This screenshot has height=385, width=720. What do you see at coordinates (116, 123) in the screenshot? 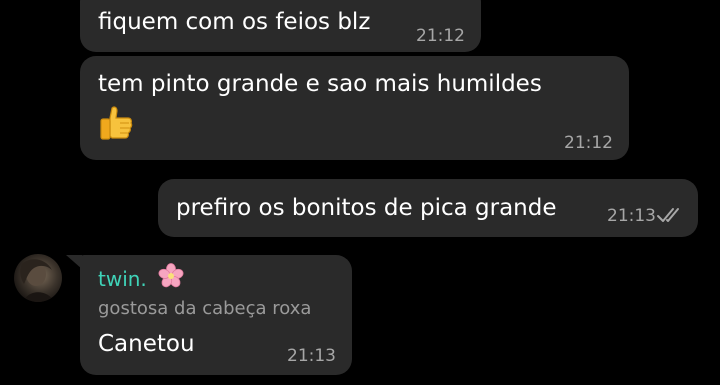
I see `thumbs-up-icon` at bounding box center [116, 123].